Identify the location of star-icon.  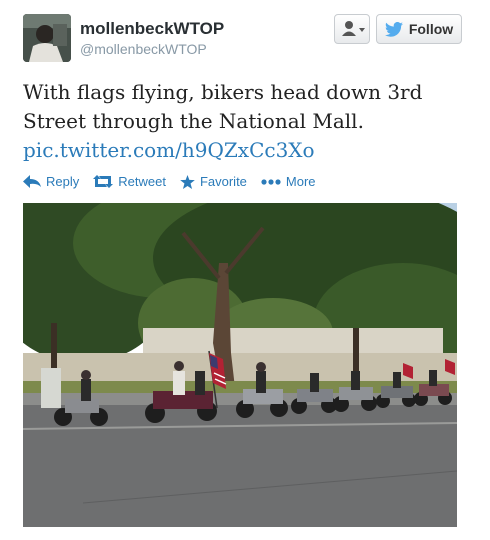
(187, 181).